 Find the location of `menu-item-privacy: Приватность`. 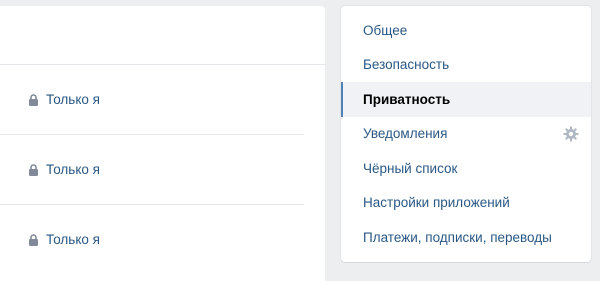

menu-item-privacy: Приватность is located at coordinates (466, 99).